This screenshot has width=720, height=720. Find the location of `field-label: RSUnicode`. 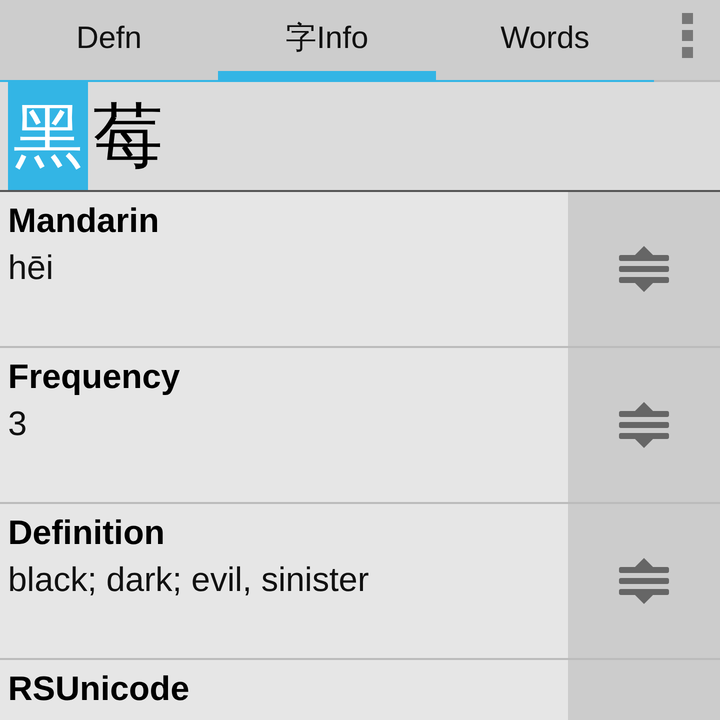

field-label: RSUnicode is located at coordinates (99, 689).